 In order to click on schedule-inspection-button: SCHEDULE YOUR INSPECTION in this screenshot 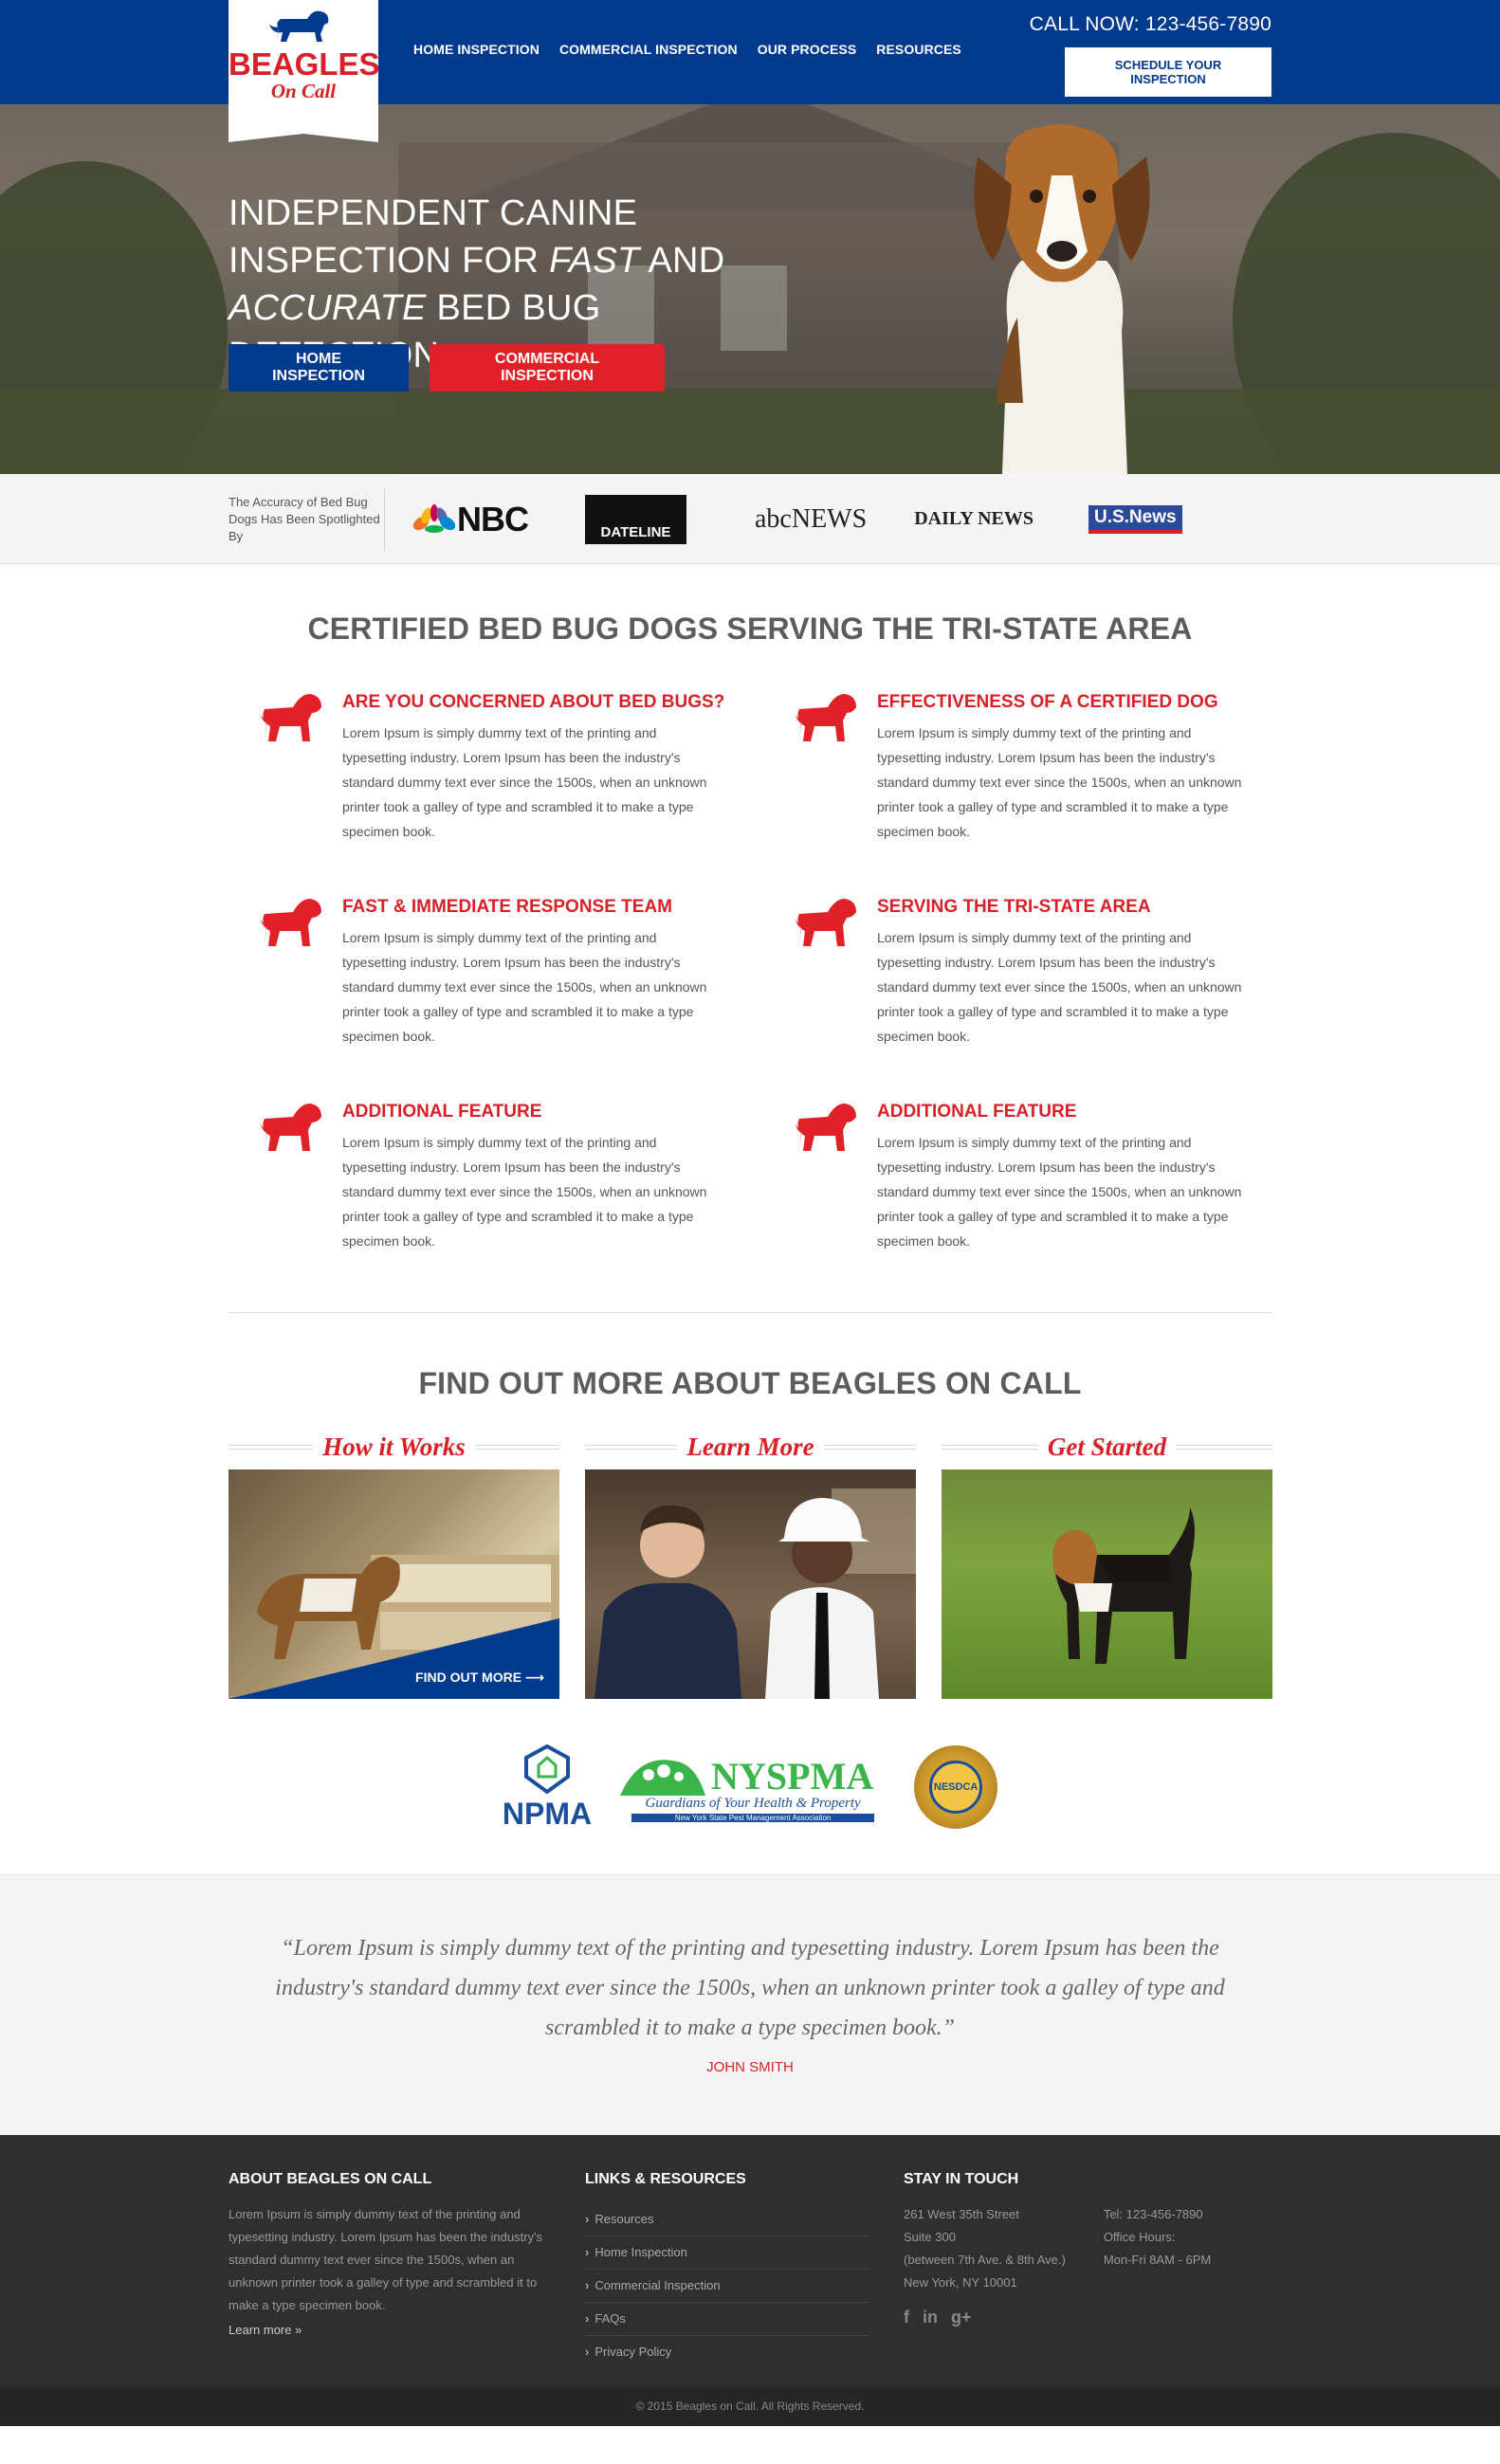, I will do `click(1168, 72)`.